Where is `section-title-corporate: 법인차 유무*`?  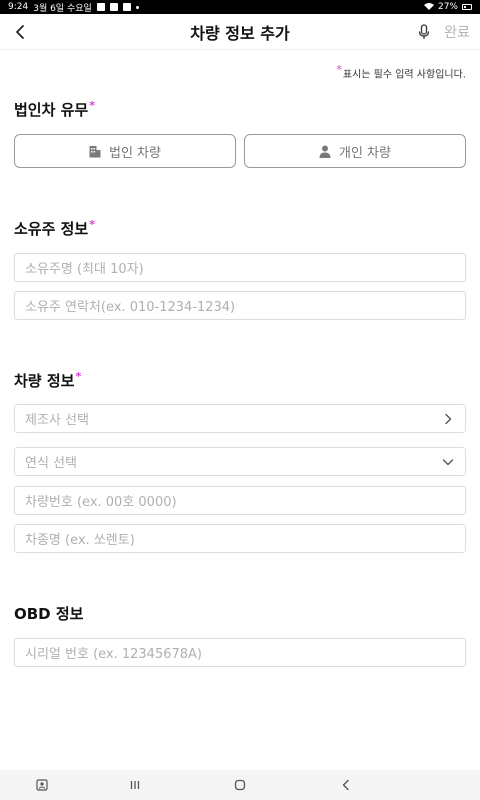 section-title-corporate: 법인차 유무* is located at coordinates (55, 109).